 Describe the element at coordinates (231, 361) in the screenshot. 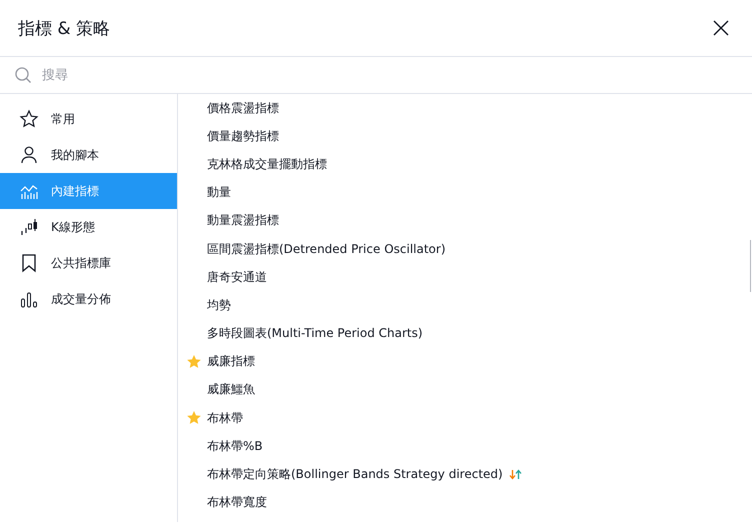

I see `indicator-label: 威廉指標` at that location.